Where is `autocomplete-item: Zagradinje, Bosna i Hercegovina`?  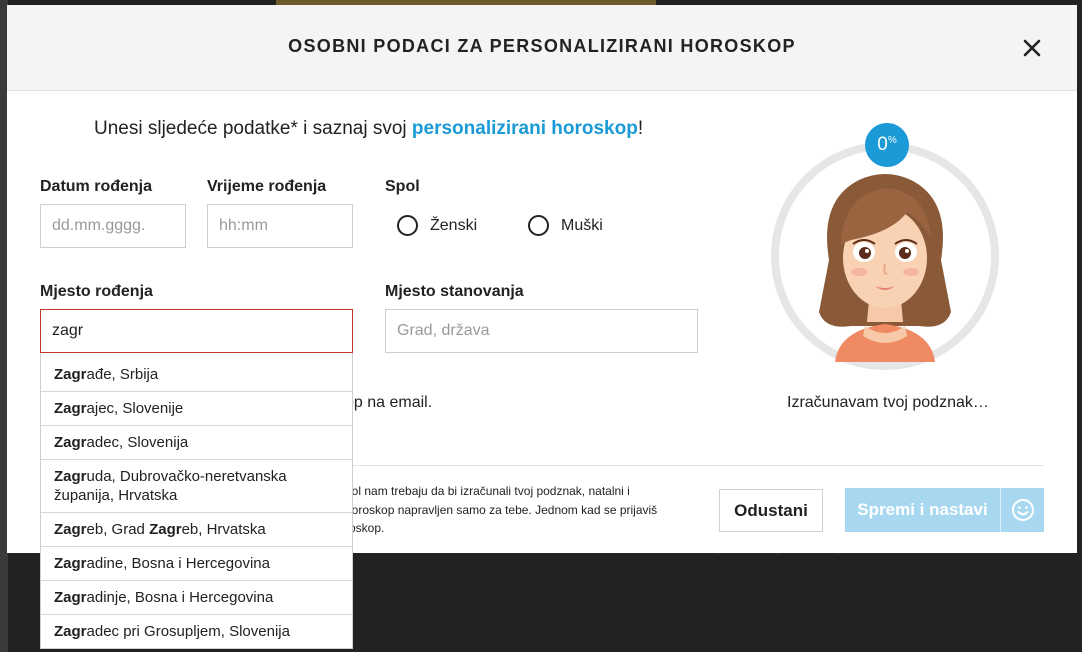
autocomplete-item: Zagradinje, Bosna i Hercegovina is located at coordinates (196, 597).